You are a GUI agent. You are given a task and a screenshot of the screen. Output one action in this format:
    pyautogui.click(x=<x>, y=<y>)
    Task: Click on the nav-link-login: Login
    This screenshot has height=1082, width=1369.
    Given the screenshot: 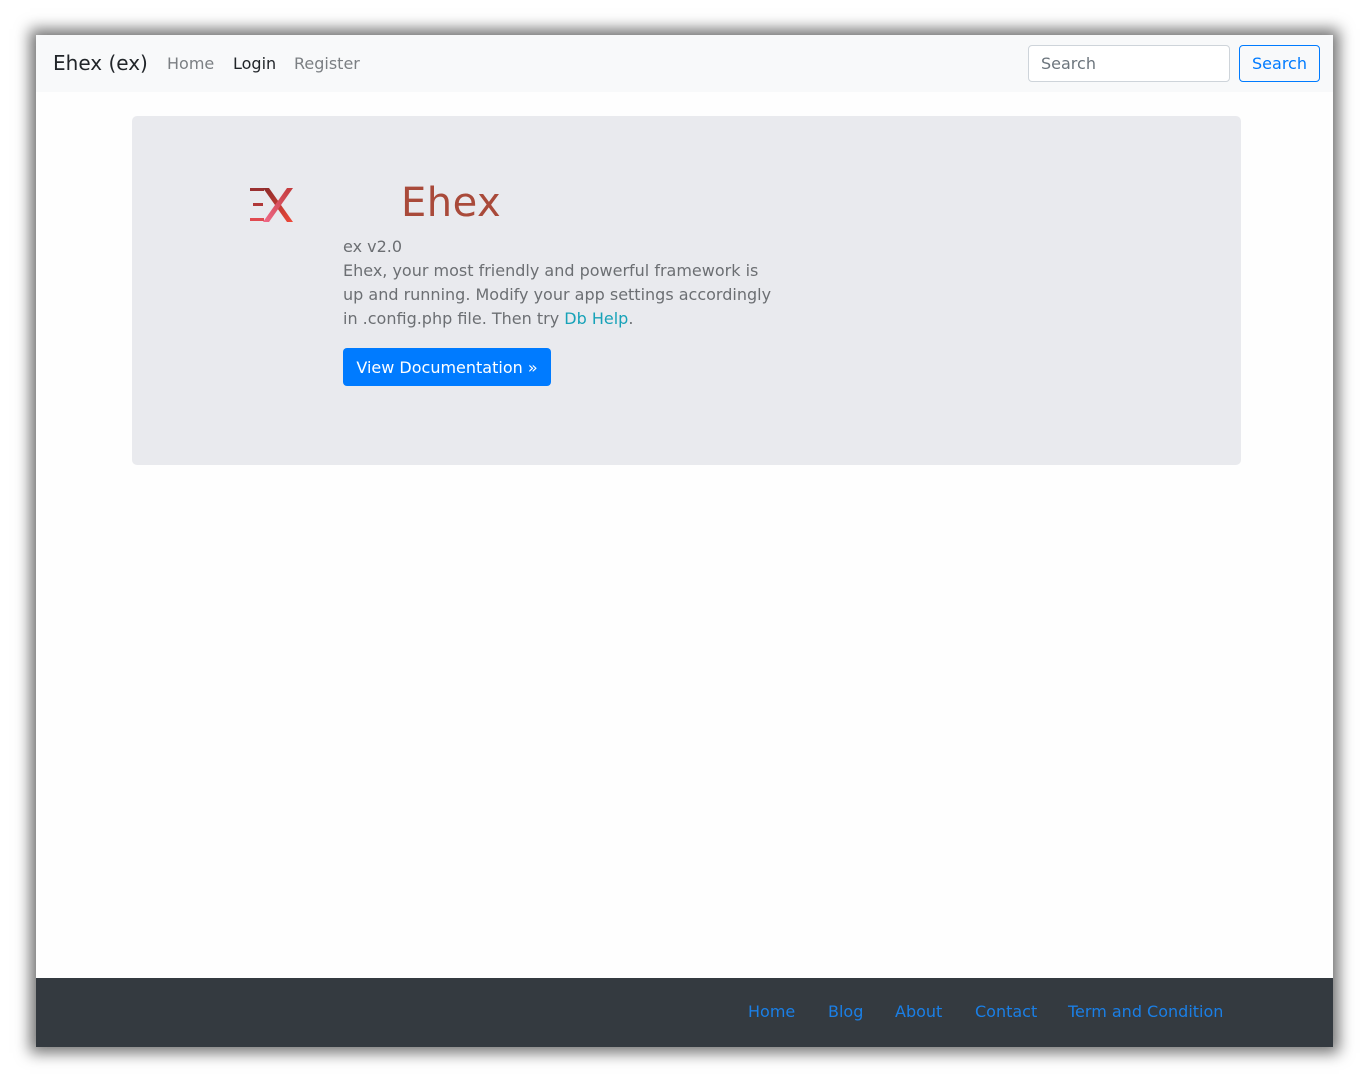 What is the action you would take?
    pyautogui.click(x=254, y=64)
    